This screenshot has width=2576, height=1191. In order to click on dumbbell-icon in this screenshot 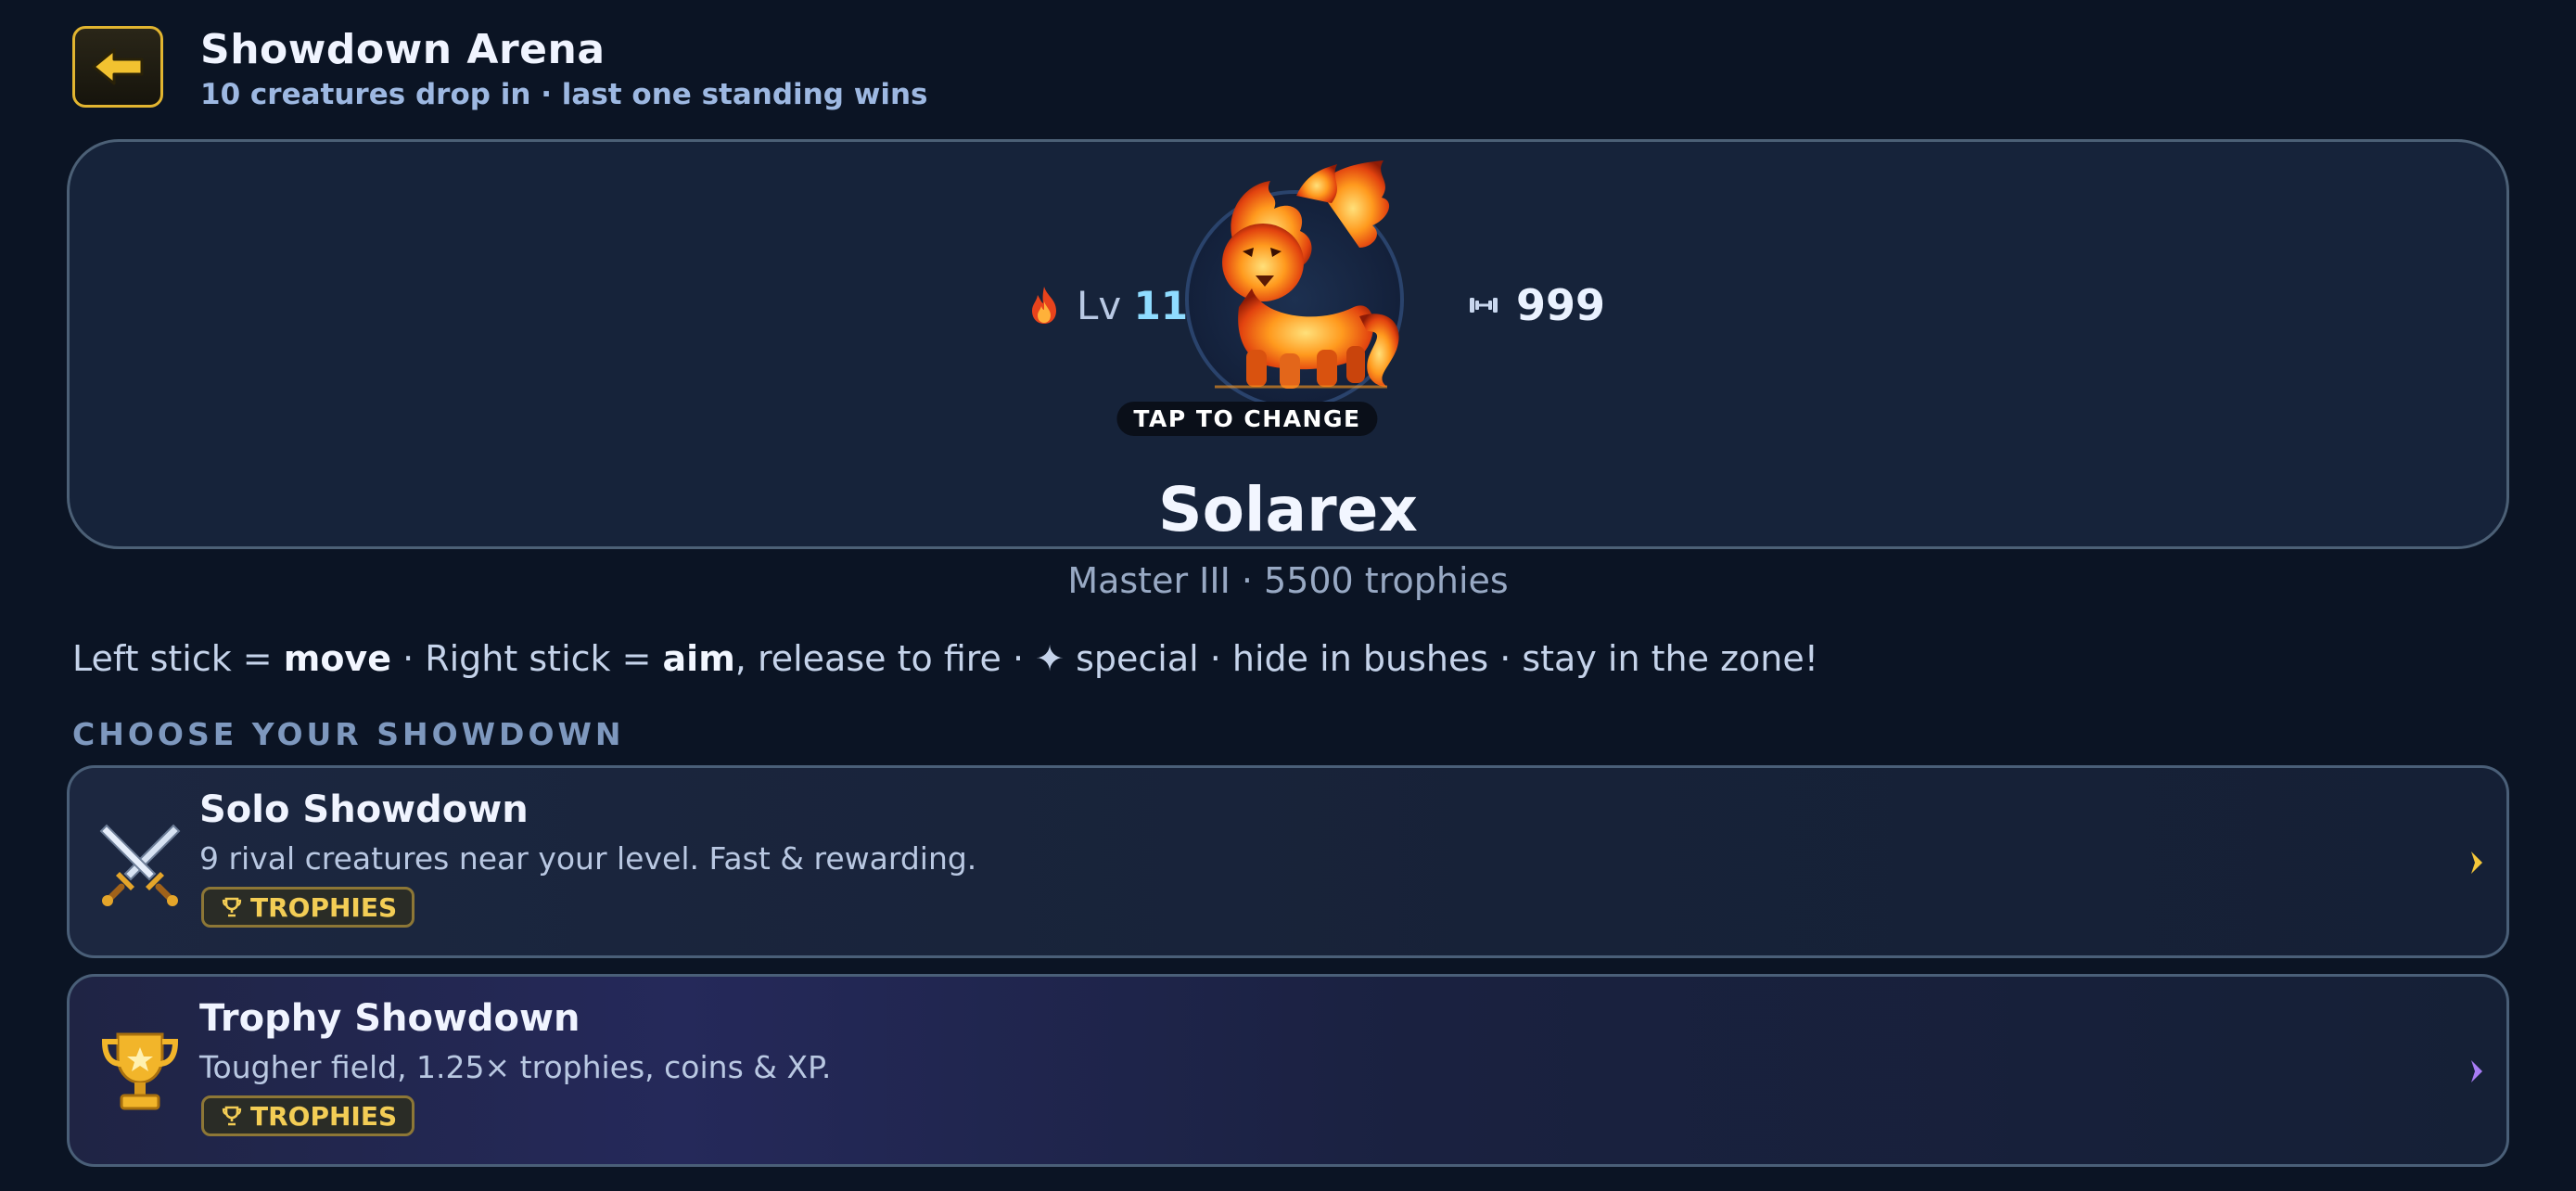, I will do `click(1484, 305)`.